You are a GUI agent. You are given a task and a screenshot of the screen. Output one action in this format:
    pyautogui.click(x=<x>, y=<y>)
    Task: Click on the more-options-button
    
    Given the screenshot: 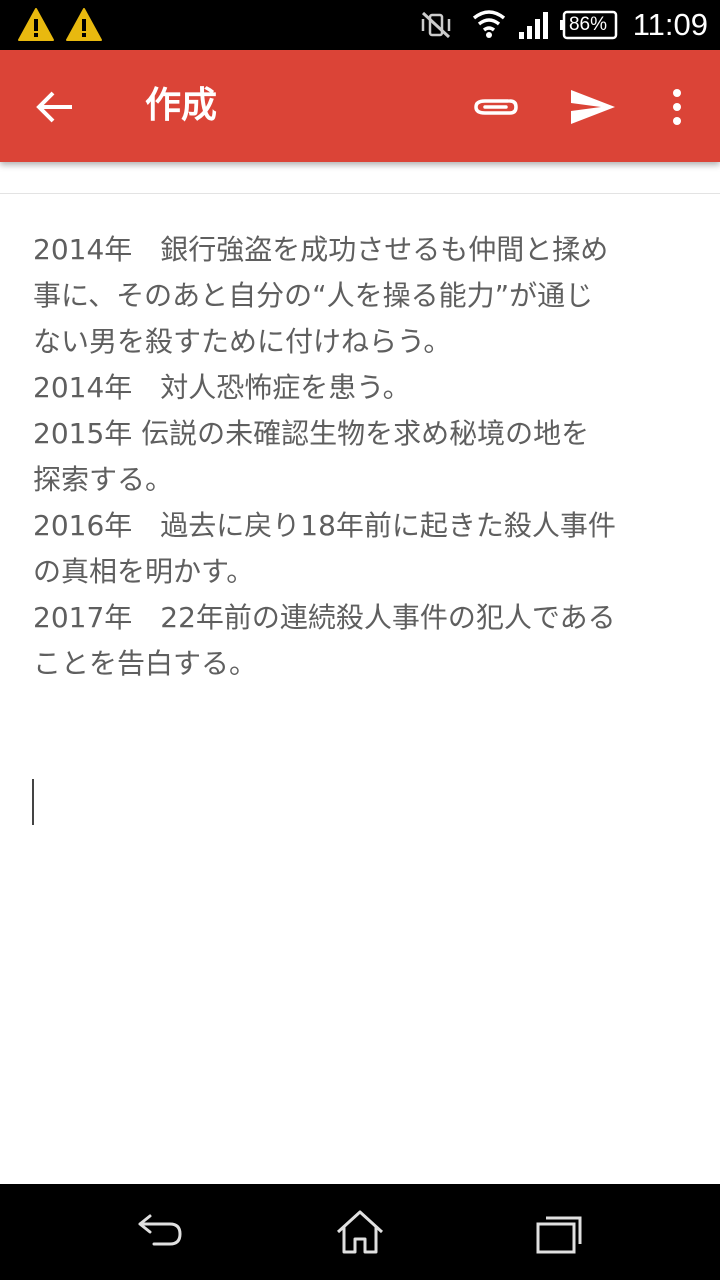 What is the action you would take?
    pyautogui.click(x=677, y=107)
    